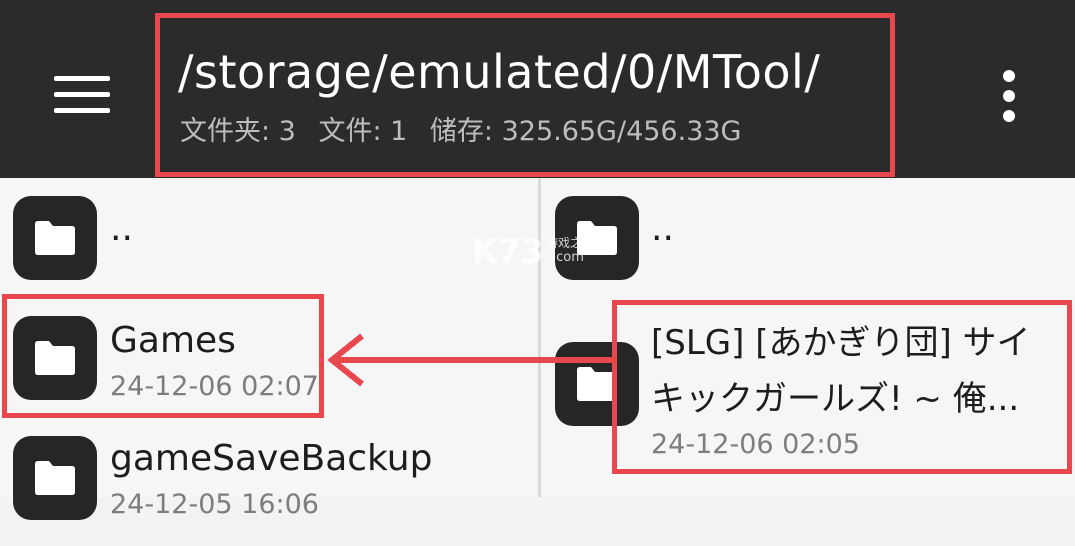 Image resolution: width=1075 pixels, height=546 pixels. I want to click on more-vert-icon, so click(1010, 96).